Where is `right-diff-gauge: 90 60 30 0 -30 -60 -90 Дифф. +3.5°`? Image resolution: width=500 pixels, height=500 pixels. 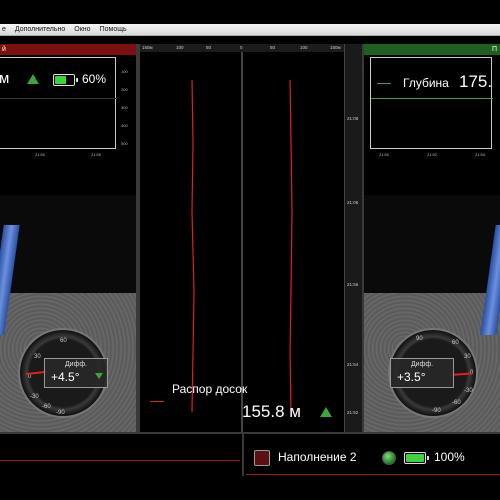
right-diff-gauge: 90 60 30 0 -30 -60 -90 Дифф. +3.5° is located at coordinates (433, 373).